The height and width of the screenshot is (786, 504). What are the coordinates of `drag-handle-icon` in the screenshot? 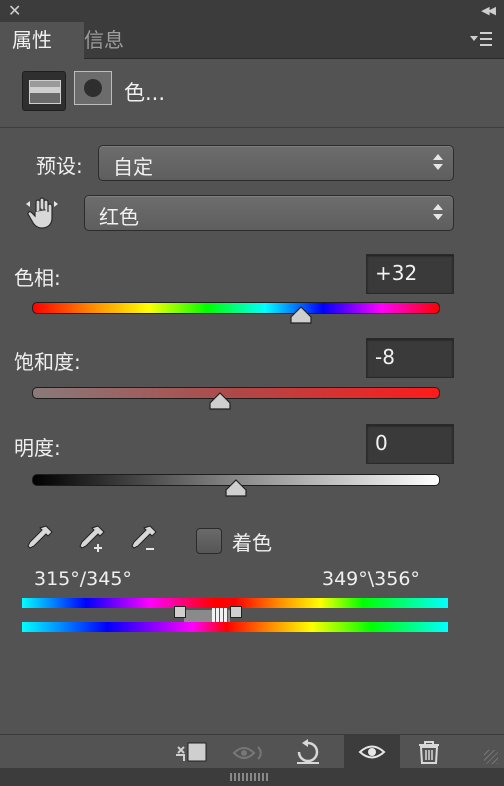 It's located at (250, 777).